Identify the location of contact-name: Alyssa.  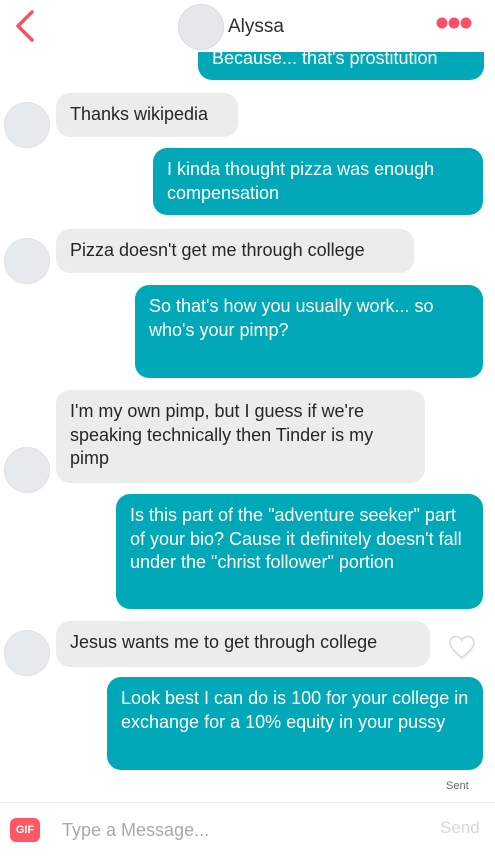
(256, 27).